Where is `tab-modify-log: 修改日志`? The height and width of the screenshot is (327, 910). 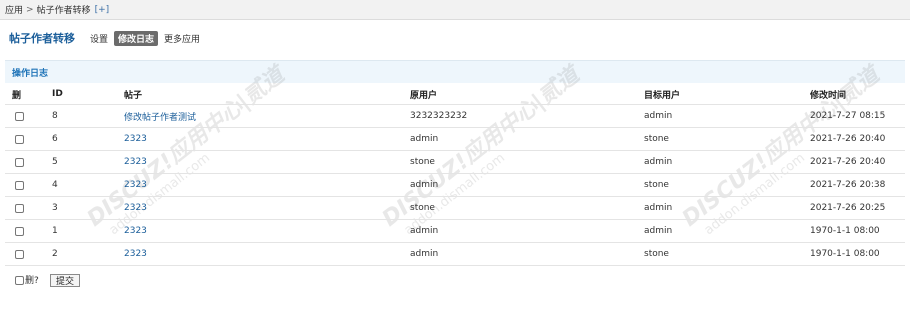
tab-modify-log: 修改日志 is located at coordinates (136, 38).